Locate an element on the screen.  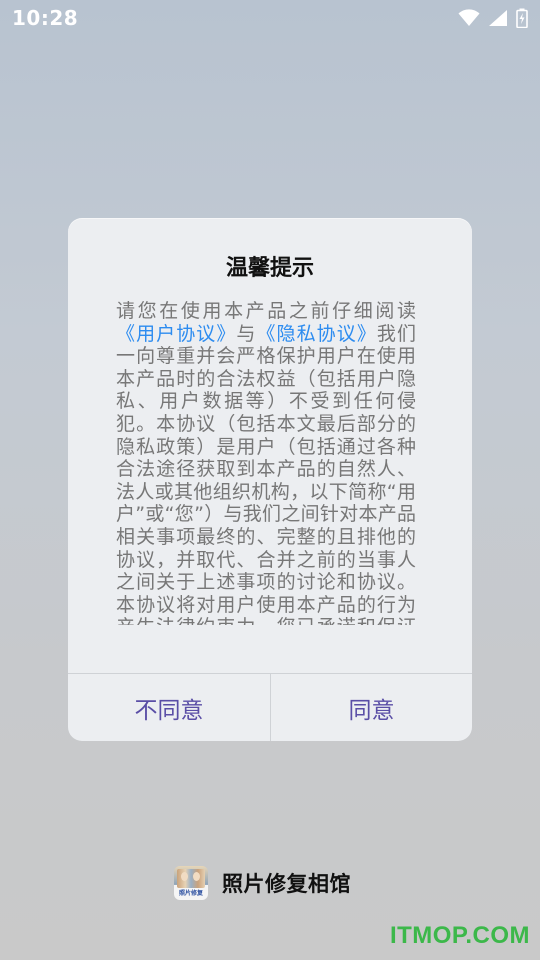
status-icons is located at coordinates (493, 18).